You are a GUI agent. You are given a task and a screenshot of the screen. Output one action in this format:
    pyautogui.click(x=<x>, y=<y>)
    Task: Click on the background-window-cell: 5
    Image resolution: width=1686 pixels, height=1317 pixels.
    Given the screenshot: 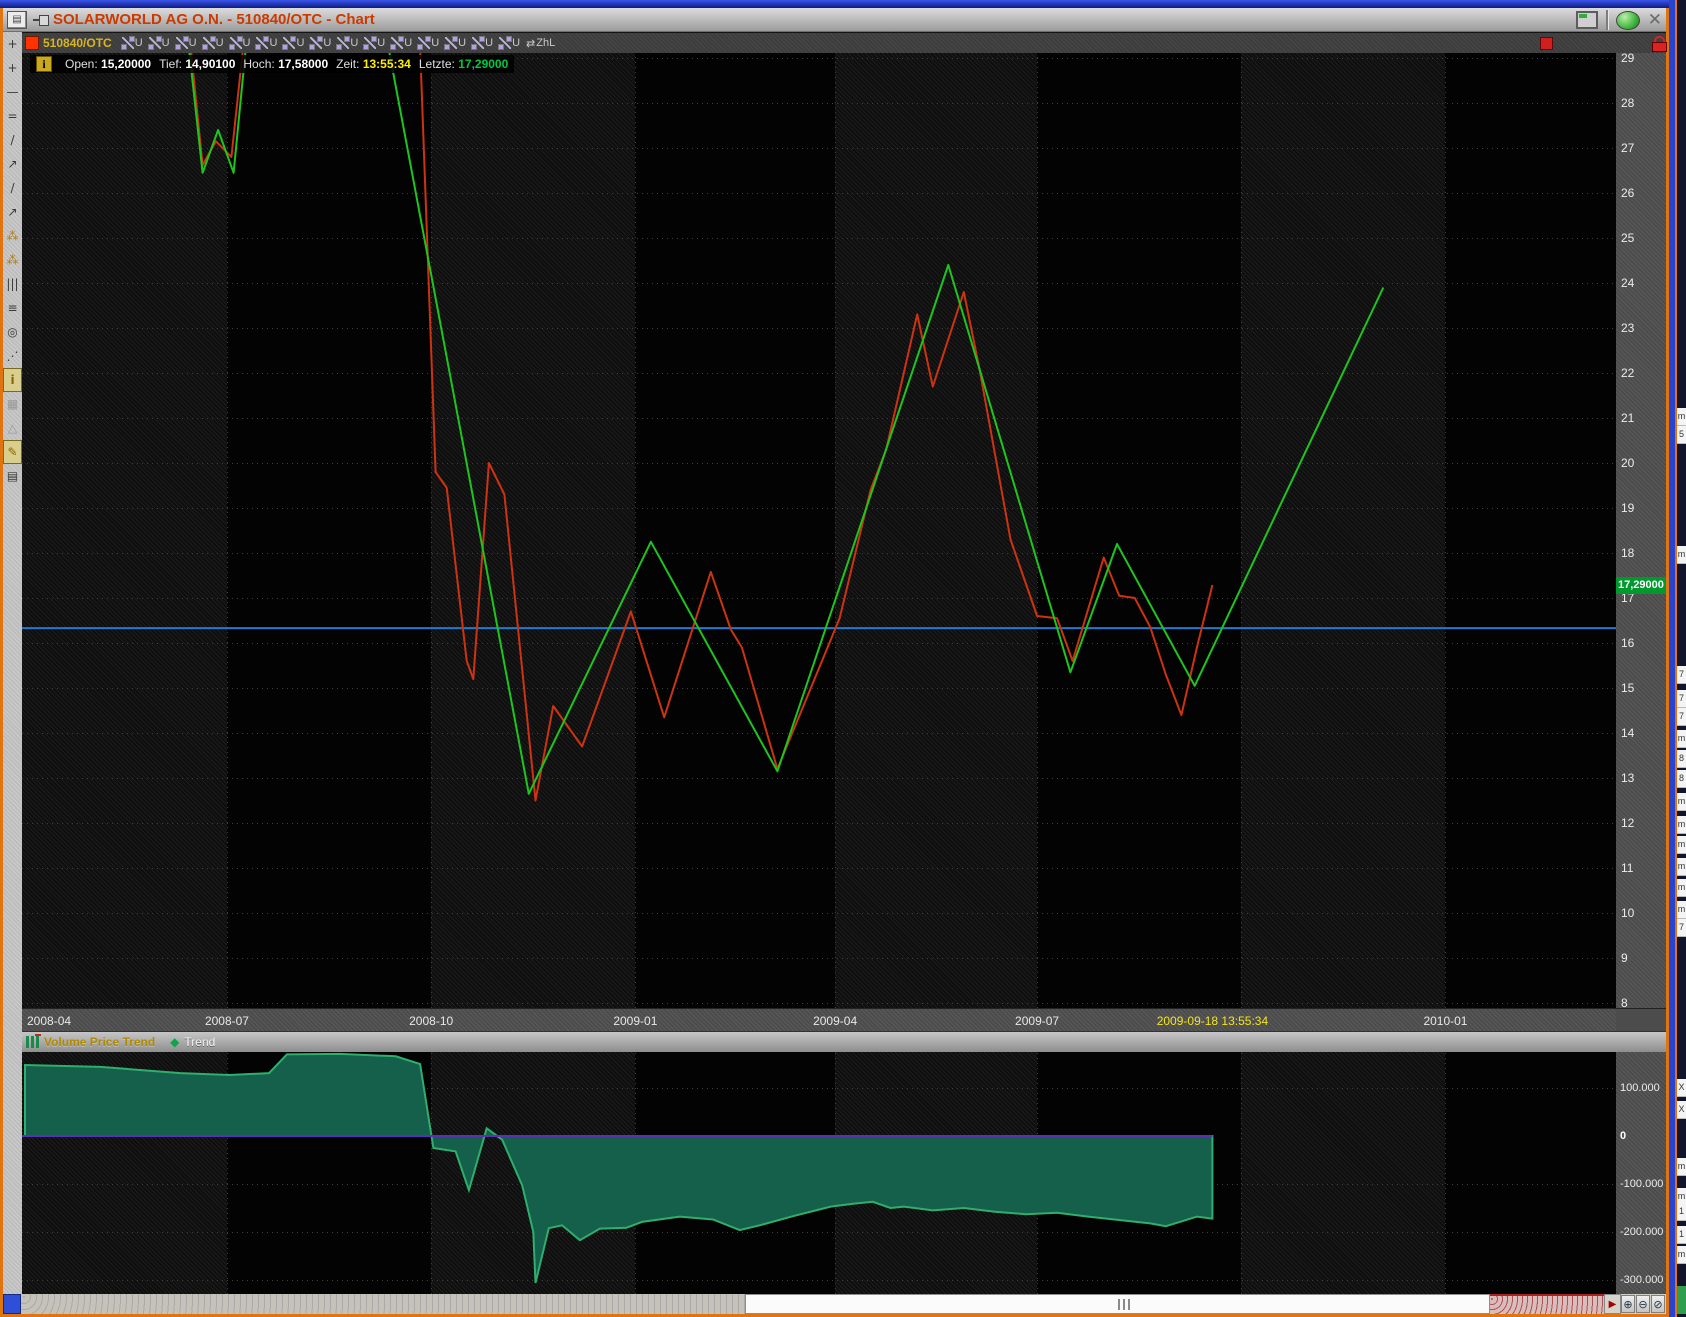 What is the action you would take?
    pyautogui.click(x=1681, y=435)
    